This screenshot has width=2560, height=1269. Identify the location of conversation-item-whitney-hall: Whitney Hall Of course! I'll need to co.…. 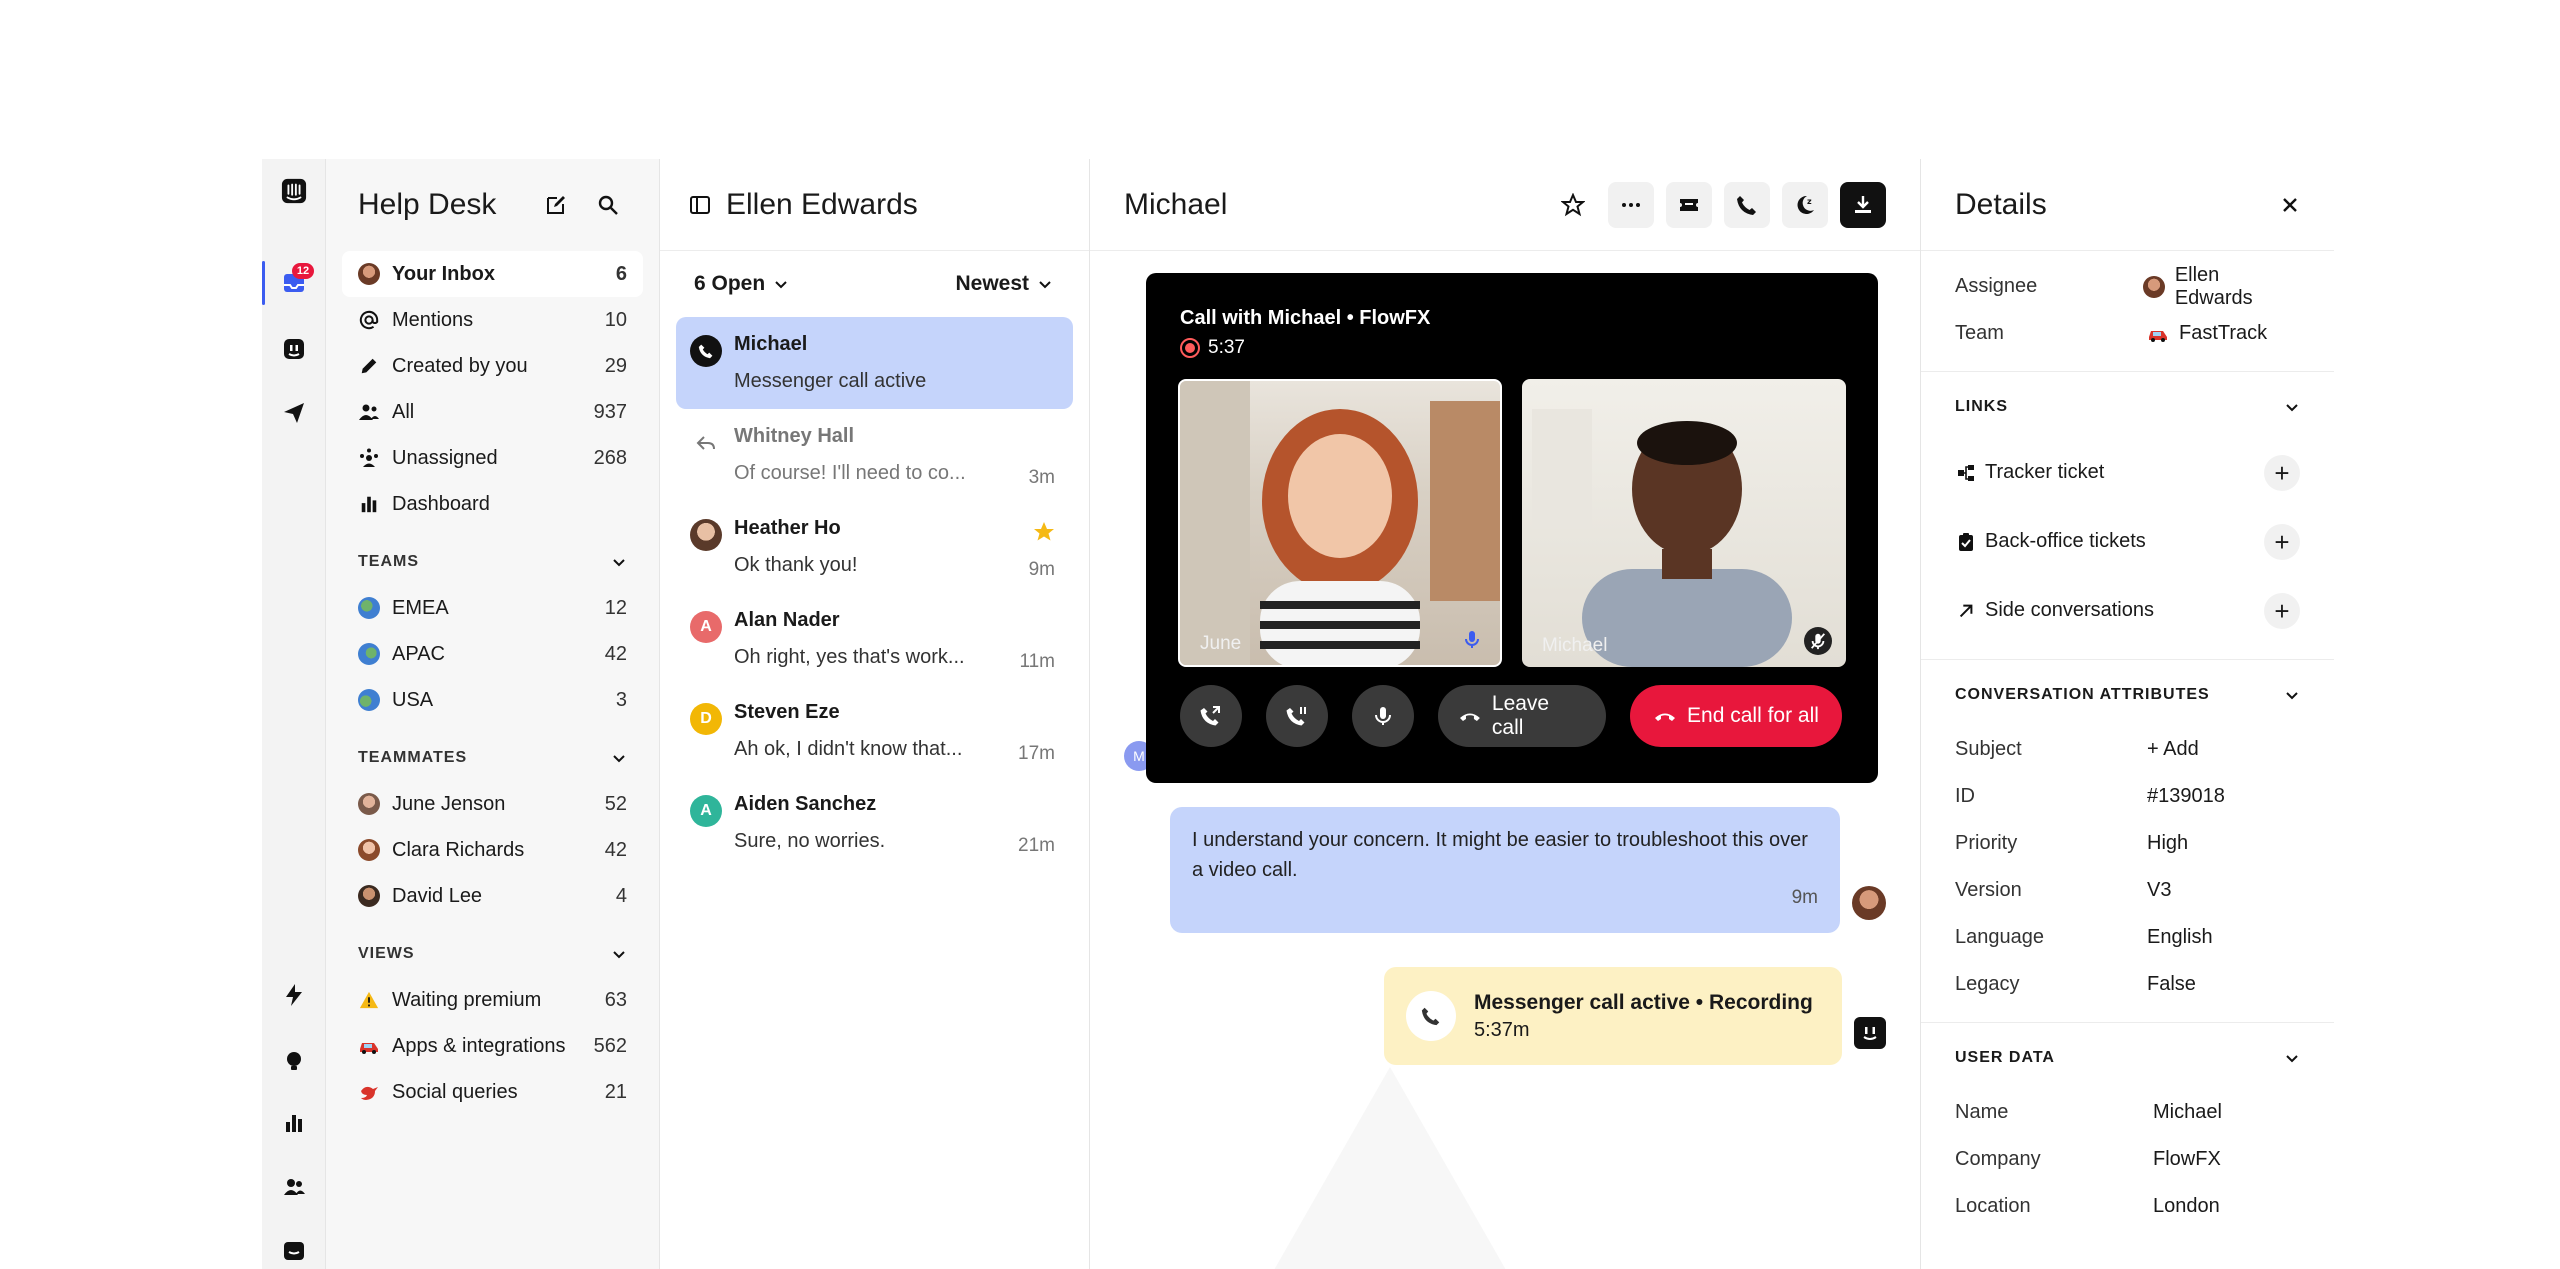
(874, 455).